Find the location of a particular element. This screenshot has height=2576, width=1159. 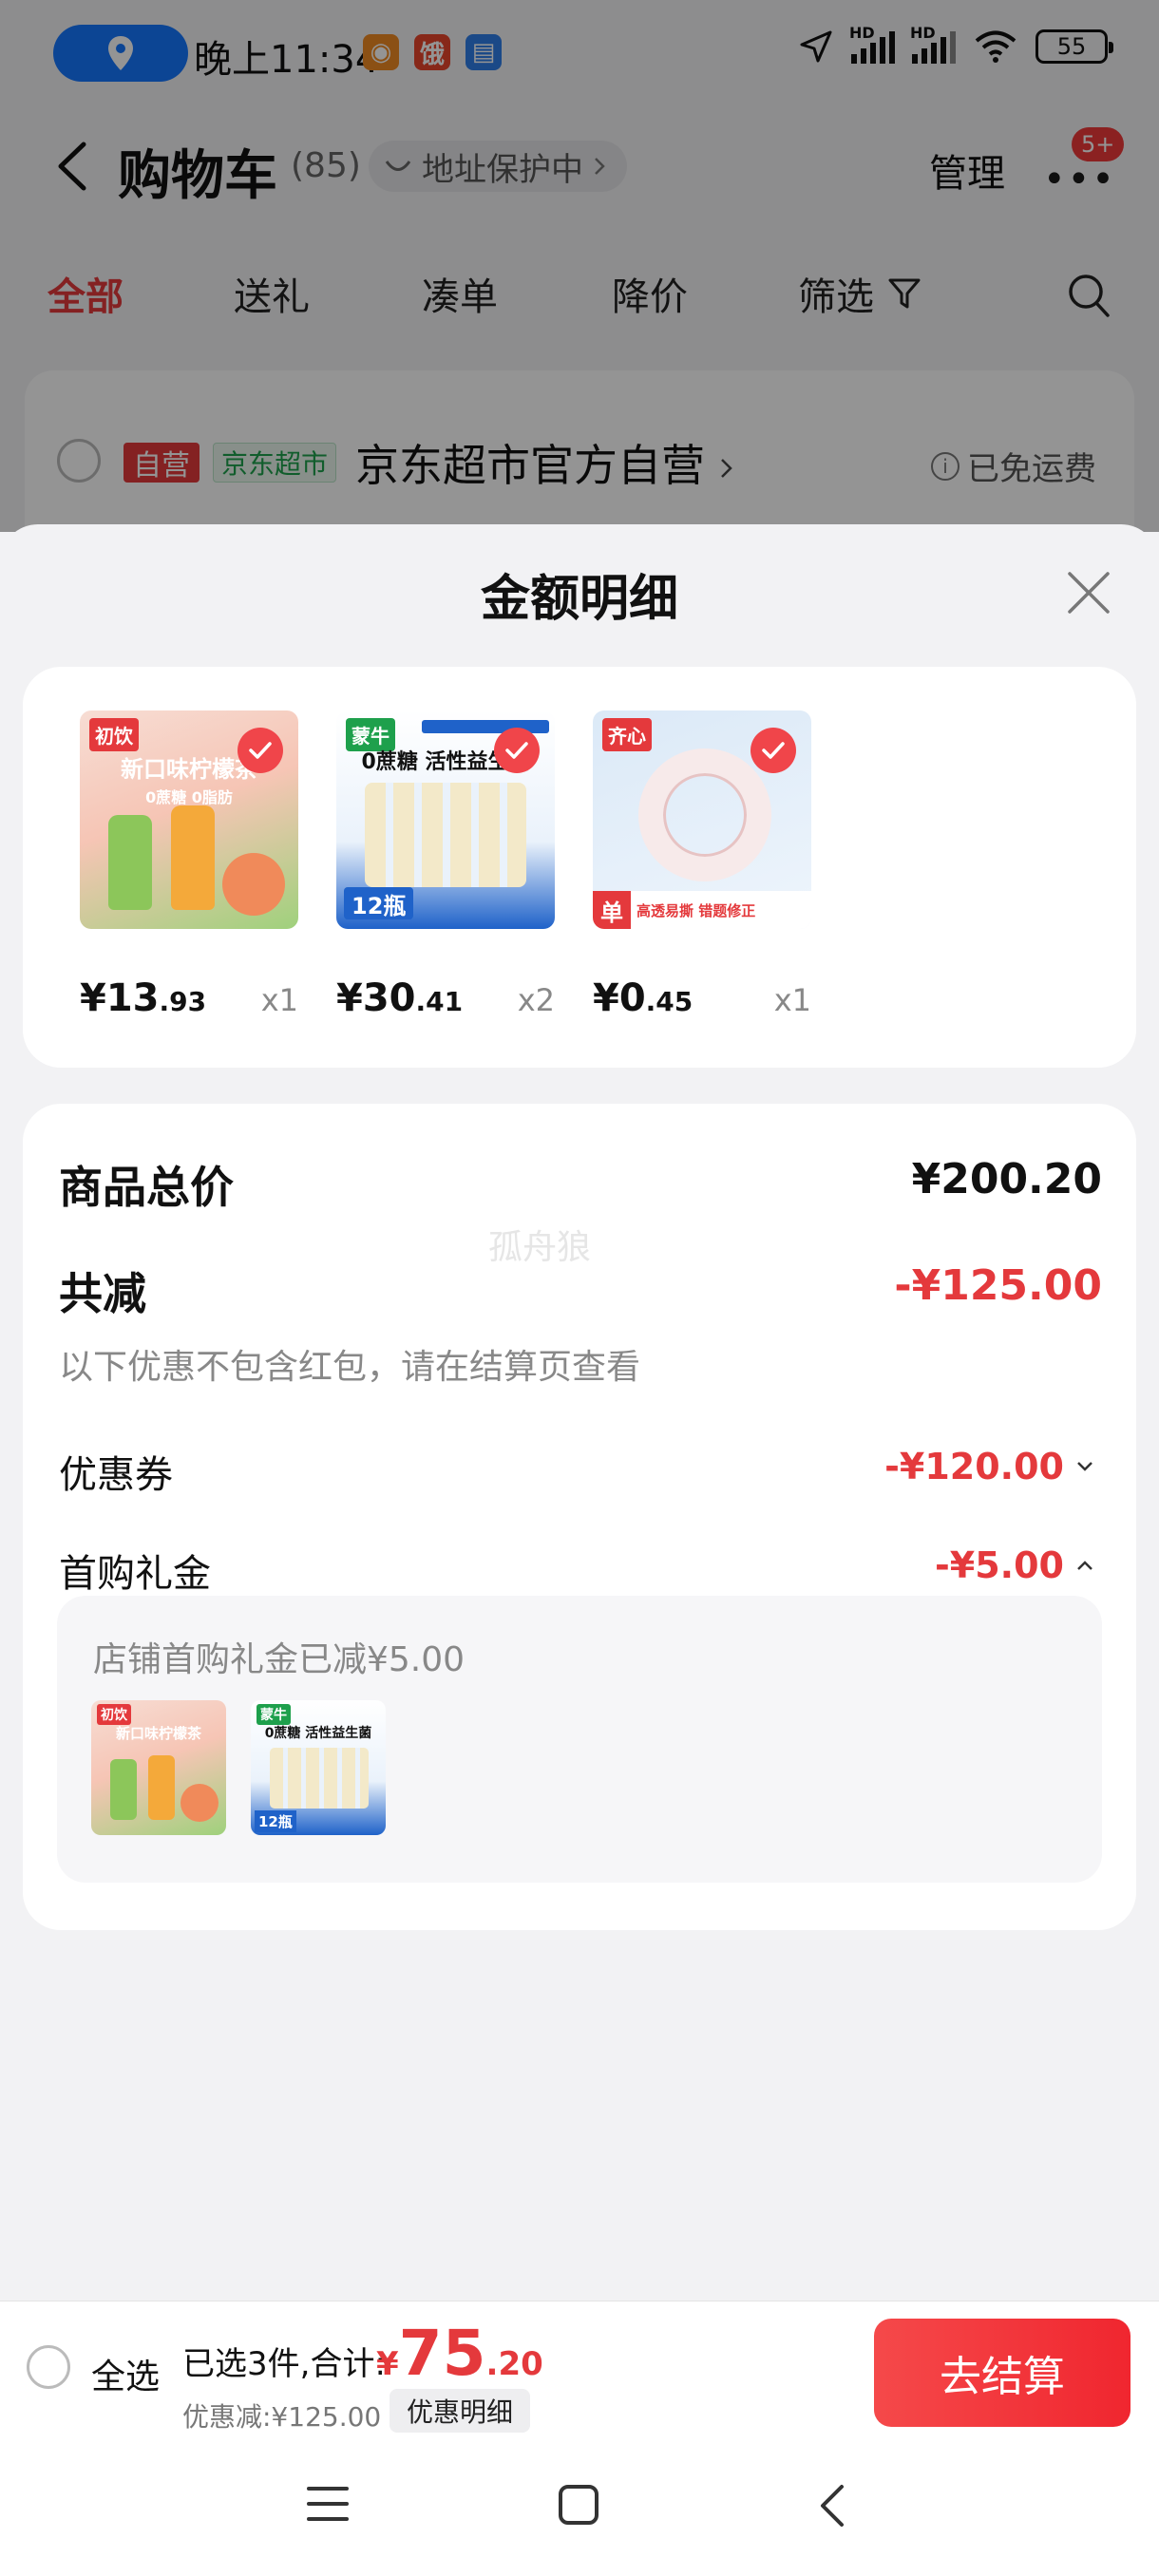

reduction-hint: 以下优惠不包含红包，请在结算页查看 is located at coordinates (350, 1367).